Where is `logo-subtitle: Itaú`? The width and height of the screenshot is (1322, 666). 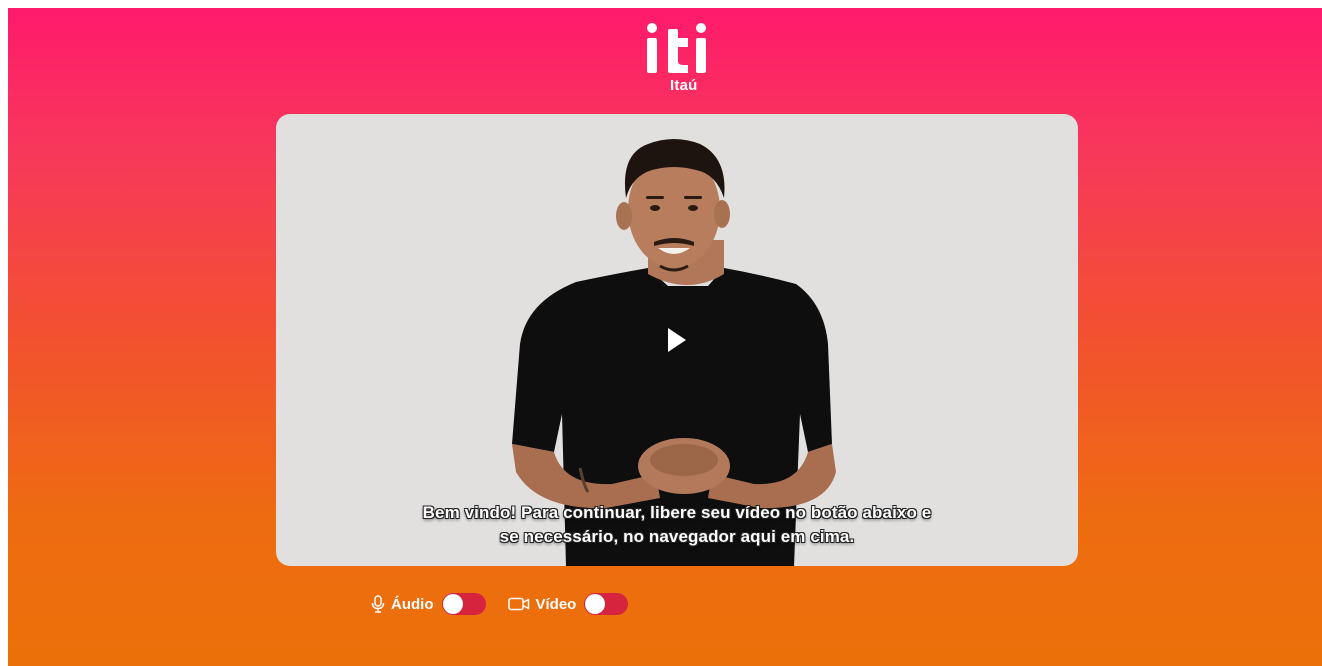 logo-subtitle: Itaú is located at coordinates (684, 85).